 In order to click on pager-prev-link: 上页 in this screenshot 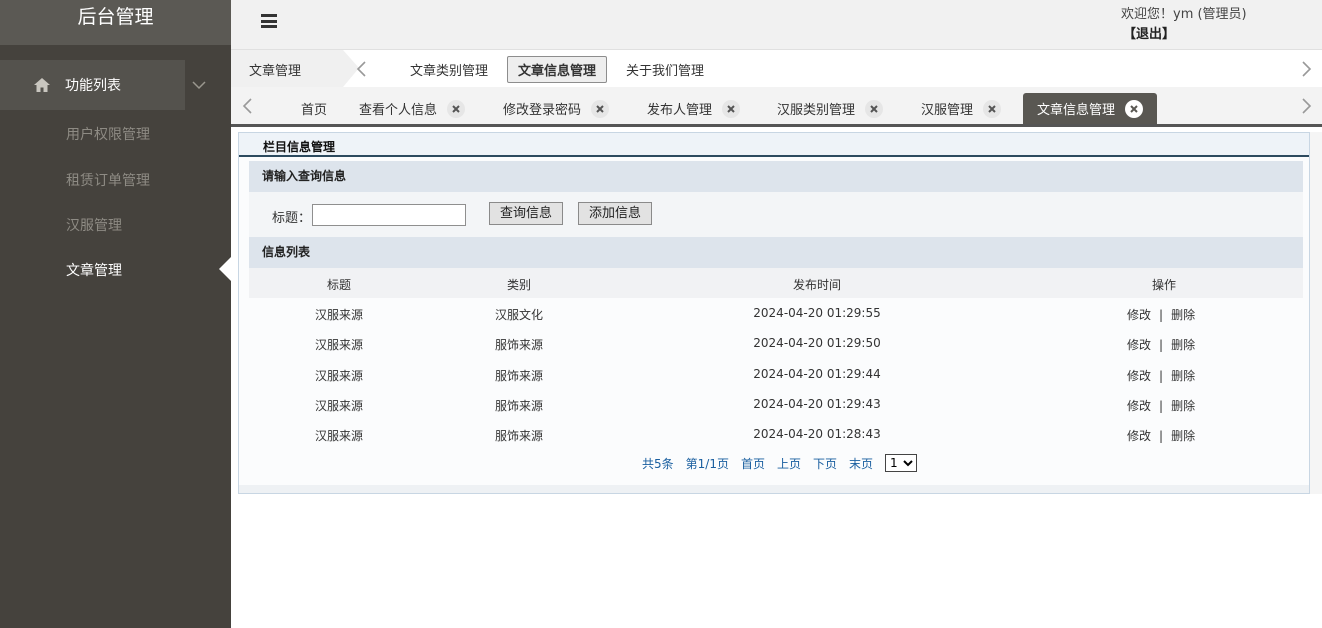, I will do `click(789, 463)`.